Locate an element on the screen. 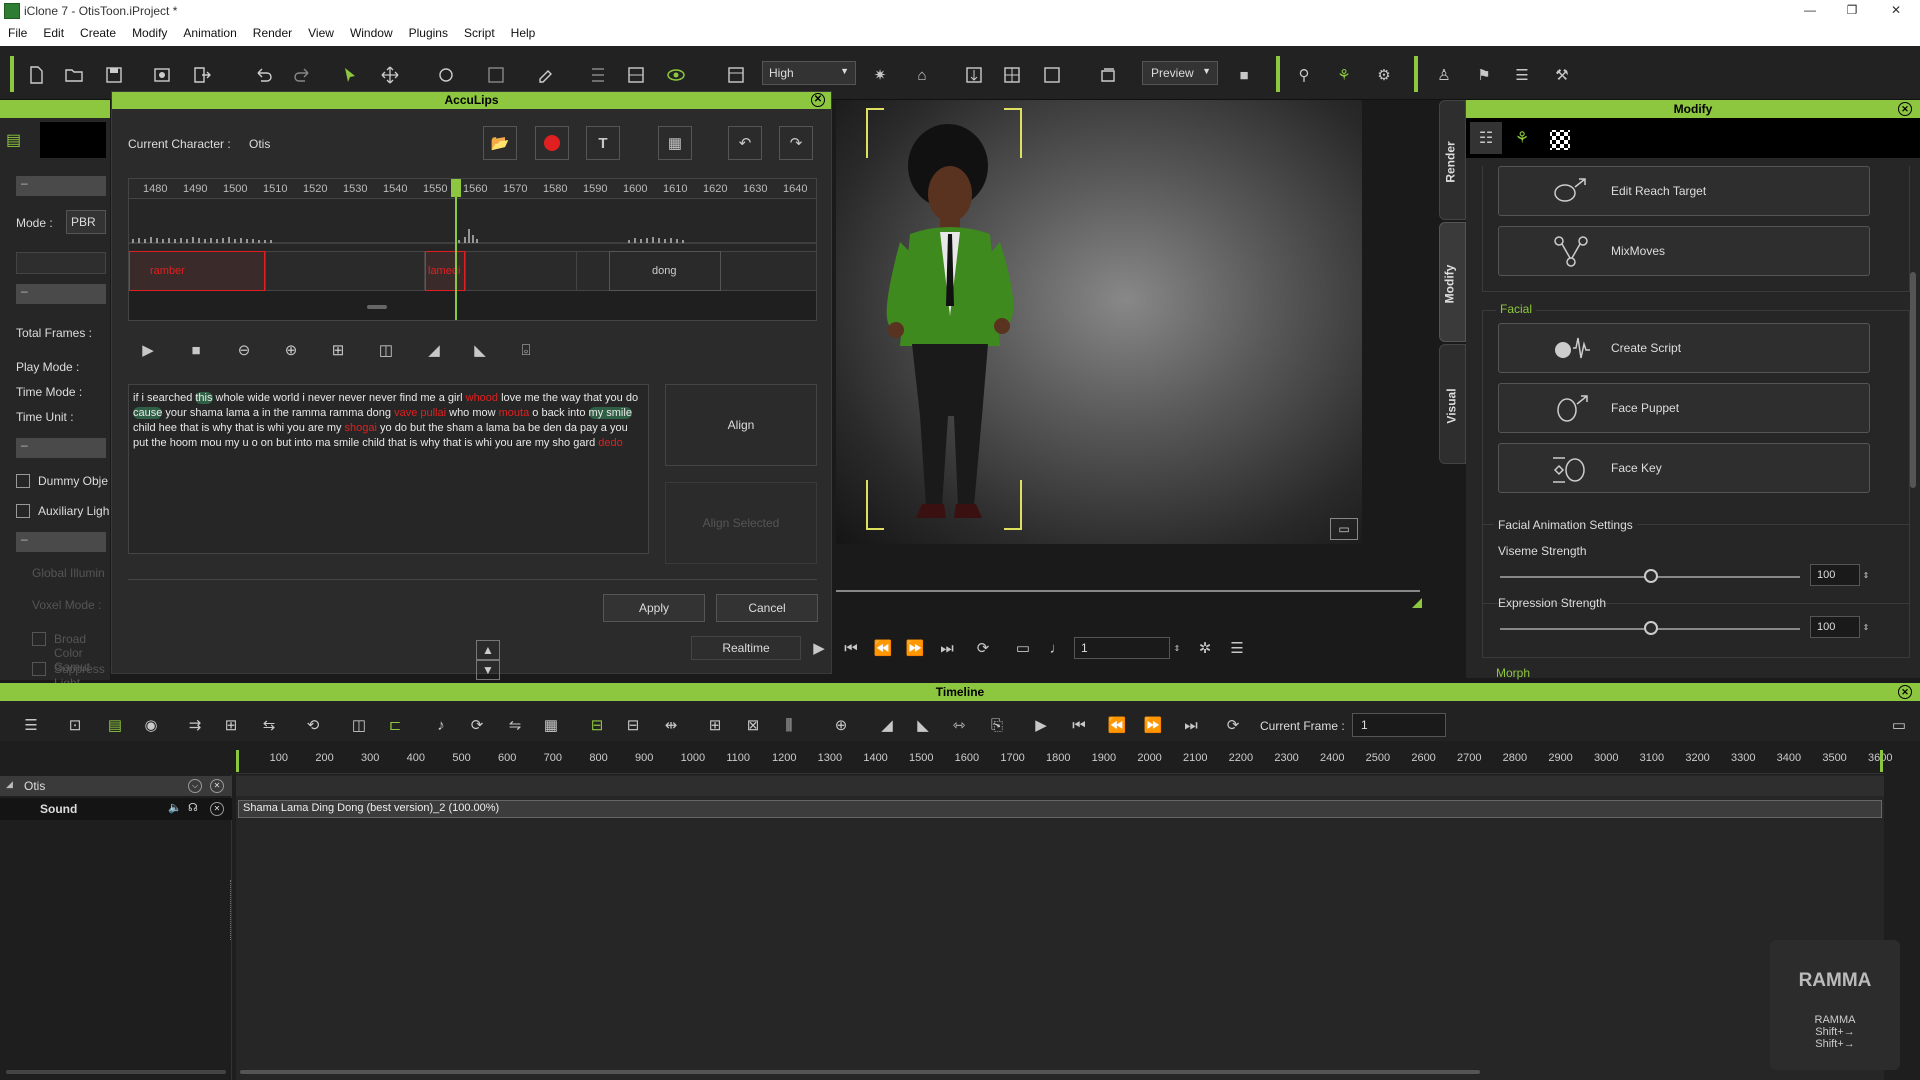  flag-icon: ⚑ is located at coordinates (1484, 75).